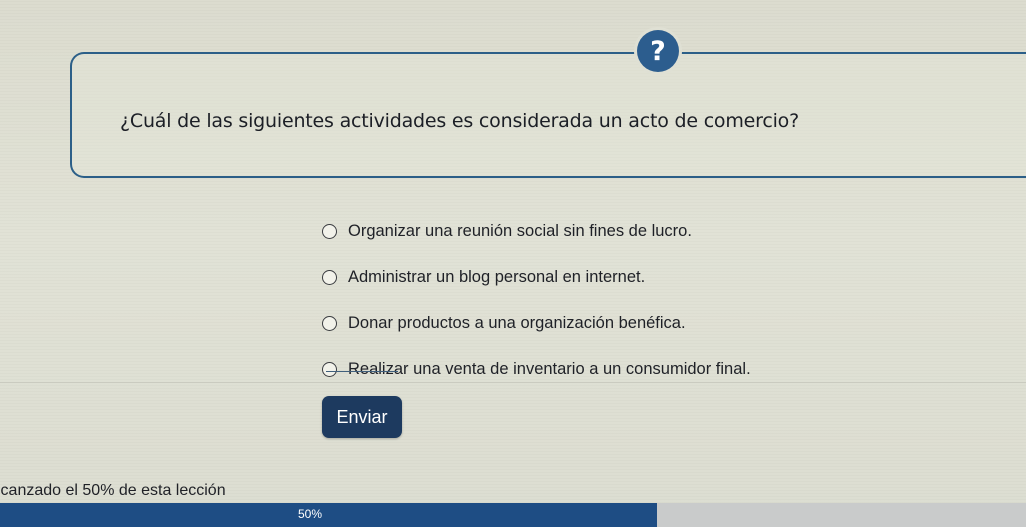  Describe the element at coordinates (362, 371) in the screenshot. I see `focus-underline` at that location.